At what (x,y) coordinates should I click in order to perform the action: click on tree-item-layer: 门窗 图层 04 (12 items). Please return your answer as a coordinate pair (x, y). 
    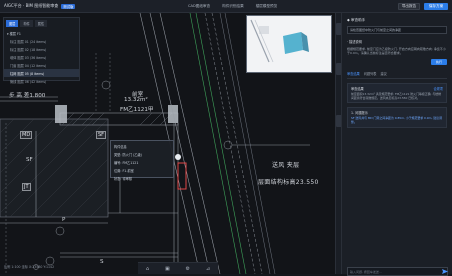
    Looking at the image, I should click on (41, 65).